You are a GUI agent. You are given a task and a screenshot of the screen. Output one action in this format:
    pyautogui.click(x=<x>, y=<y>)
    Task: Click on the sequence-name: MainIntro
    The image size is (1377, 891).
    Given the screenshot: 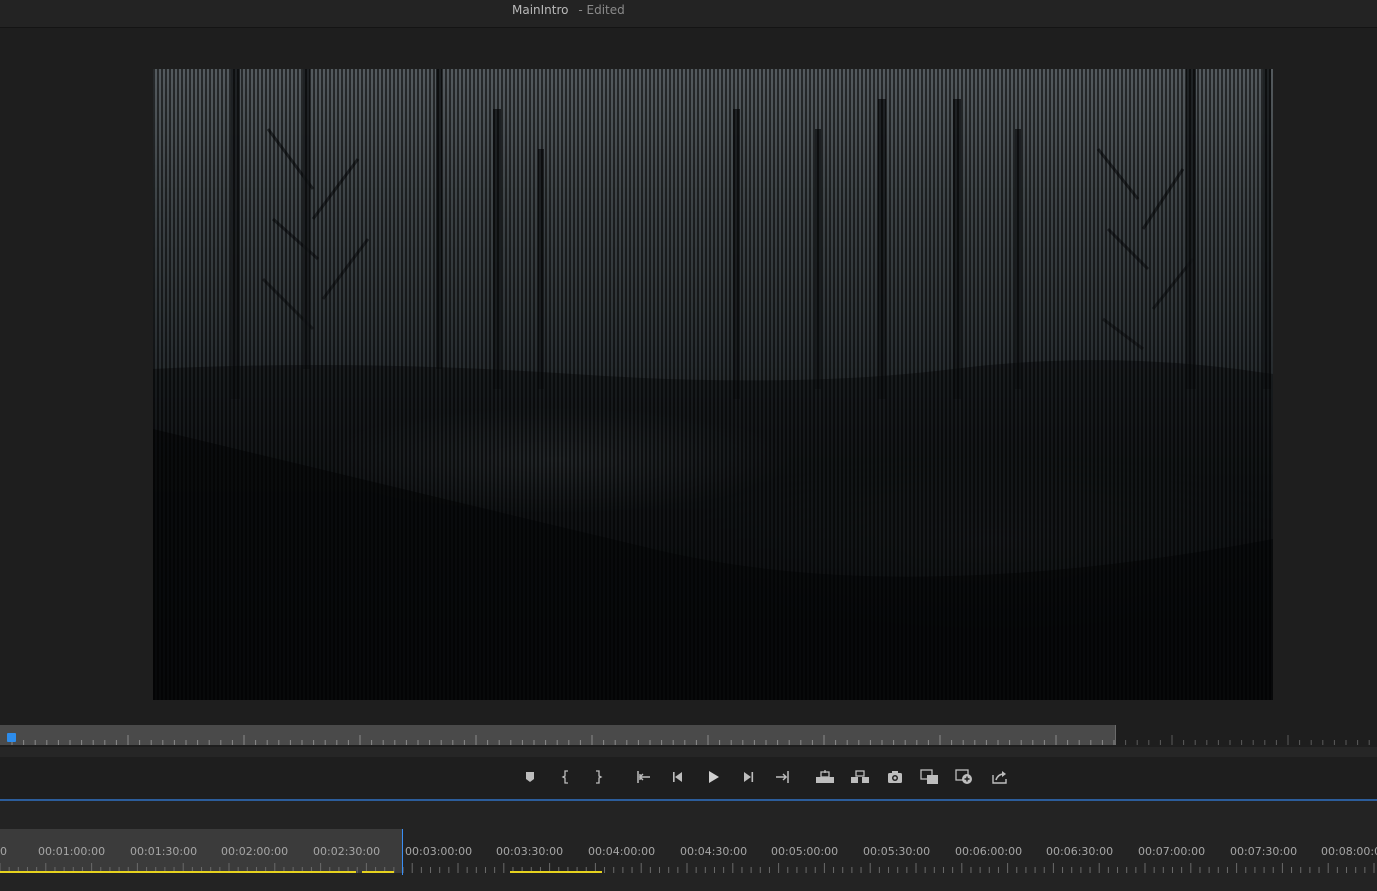 What is the action you would take?
    pyautogui.click(x=540, y=10)
    